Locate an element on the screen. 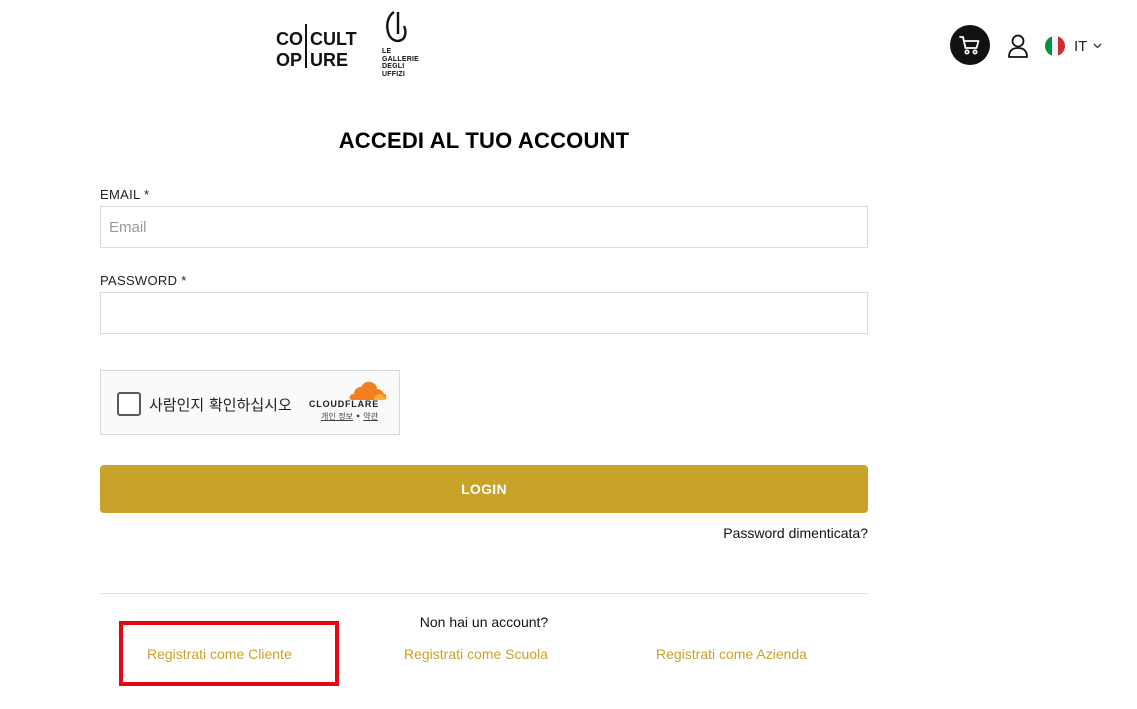 The width and height of the screenshot is (1137, 709). cart-button is located at coordinates (970, 45).